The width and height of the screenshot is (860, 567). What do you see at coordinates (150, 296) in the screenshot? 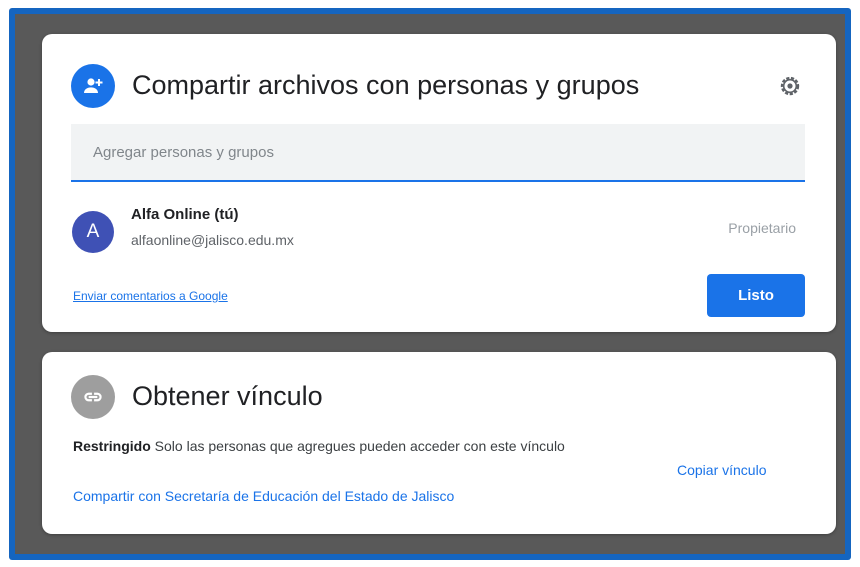
I see `send-feedback-link: Enviar comentarios a Google` at bounding box center [150, 296].